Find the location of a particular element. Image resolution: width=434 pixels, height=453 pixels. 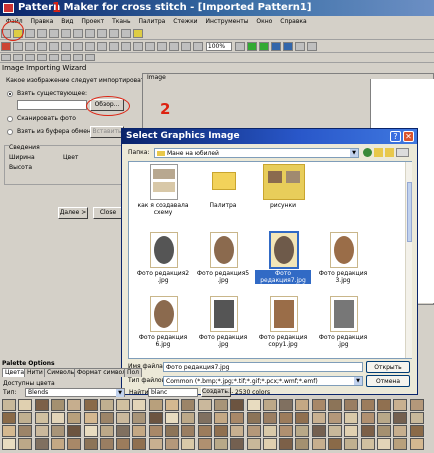

up-folder-icon is located at coordinates (378, 152).